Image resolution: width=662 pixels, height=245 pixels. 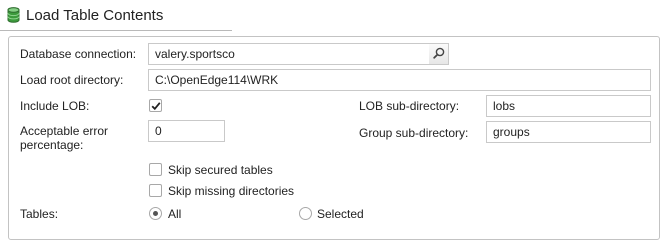 What do you see at coordinates (155, 105) in the screenshot?
I see `include-lob-checkbox` at bounding box center [155, 105].